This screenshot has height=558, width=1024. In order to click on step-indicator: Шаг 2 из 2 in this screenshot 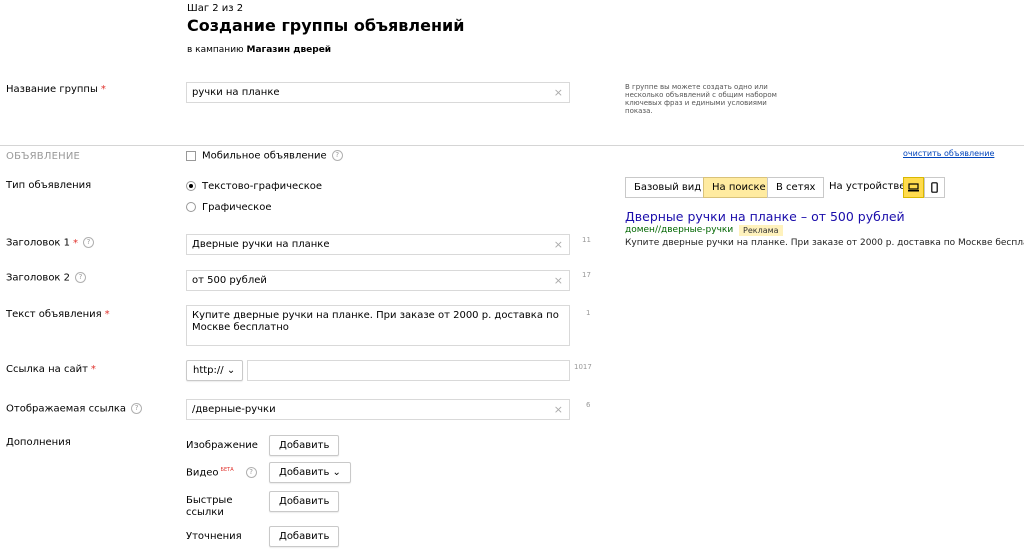, I will do `click(215, 8)`.